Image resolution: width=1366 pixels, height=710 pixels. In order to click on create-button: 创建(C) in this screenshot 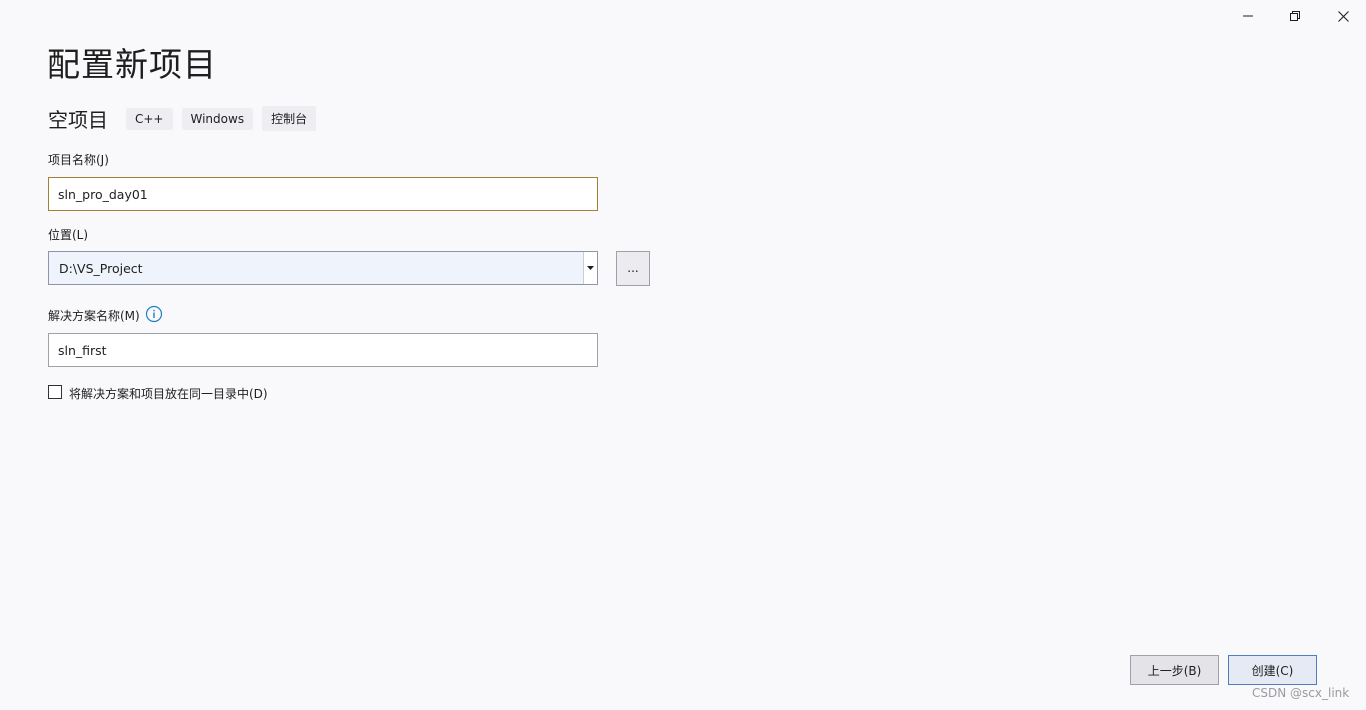, I will do `click(1272, 670)`.